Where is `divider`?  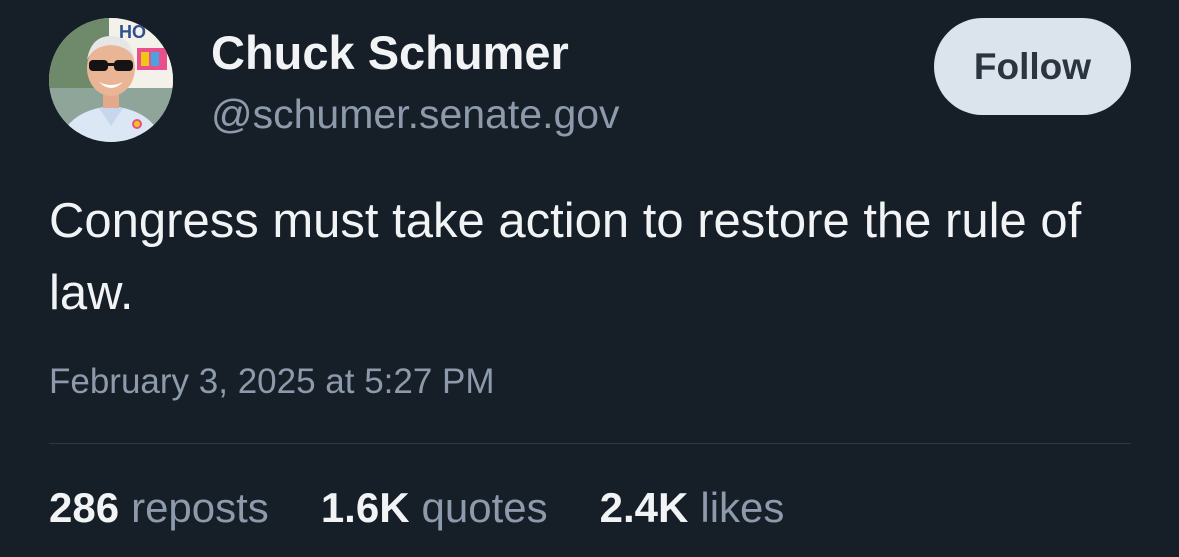 divider is located at coordinates (590, 443).